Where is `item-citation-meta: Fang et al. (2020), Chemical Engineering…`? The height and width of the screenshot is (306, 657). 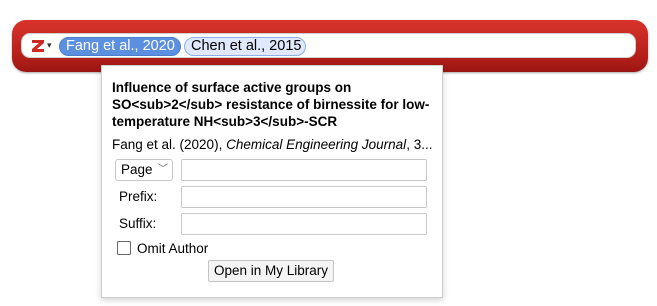 item-citation-meta: Fang et al. (2020), Chemical Engineering… is located at coordinates (274, 144).